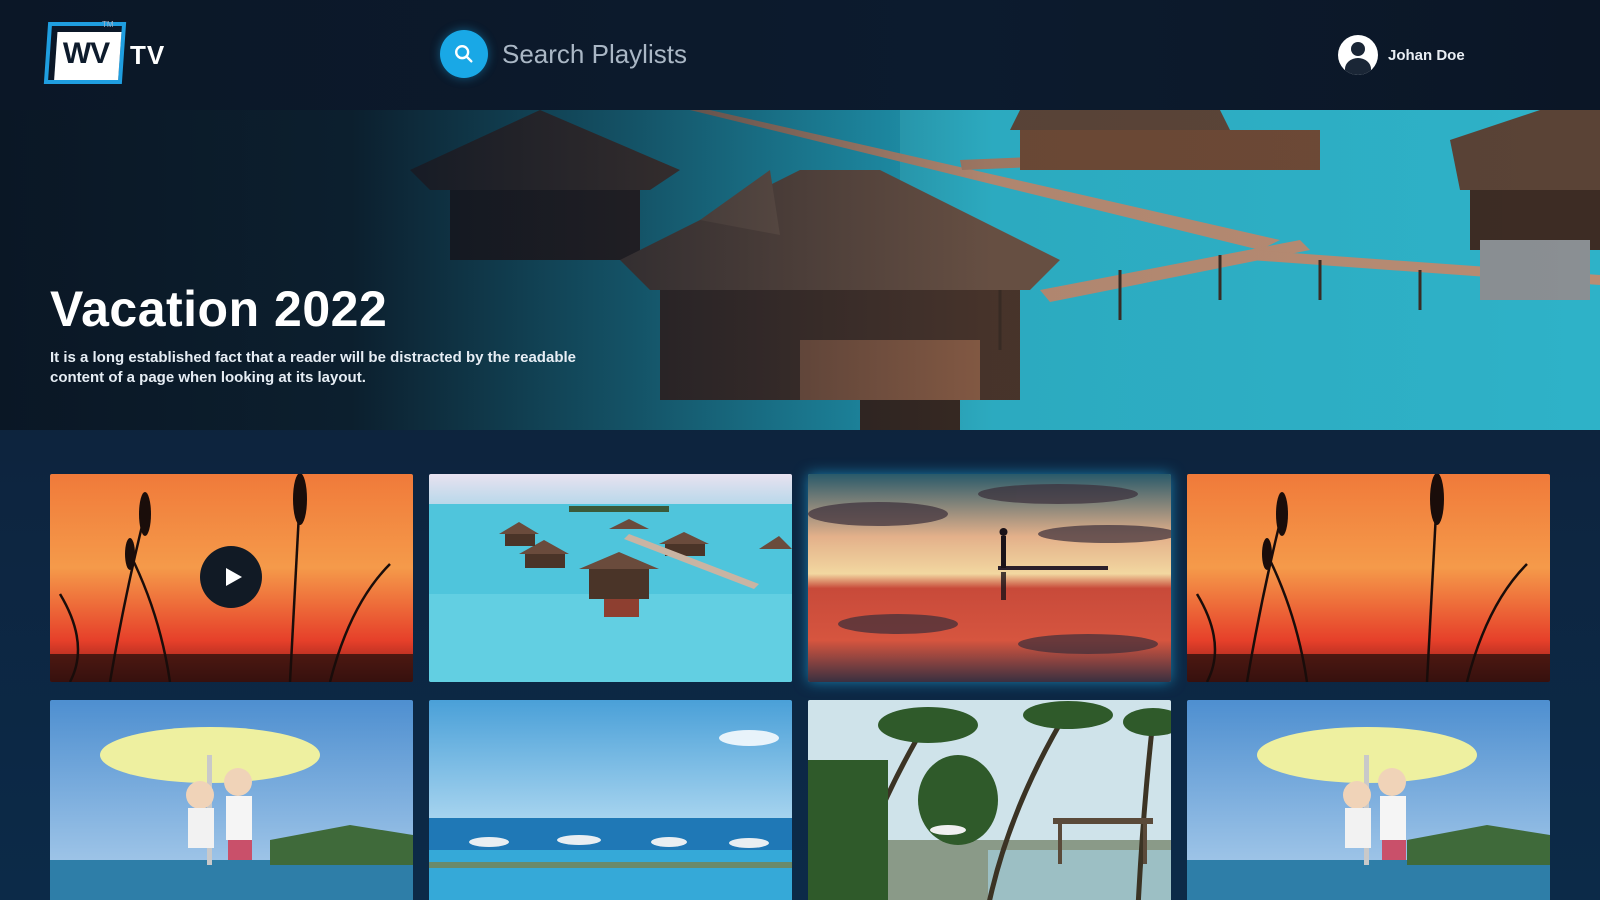  I want to click on hero-title: Vacation 2022, so click(219, 309).